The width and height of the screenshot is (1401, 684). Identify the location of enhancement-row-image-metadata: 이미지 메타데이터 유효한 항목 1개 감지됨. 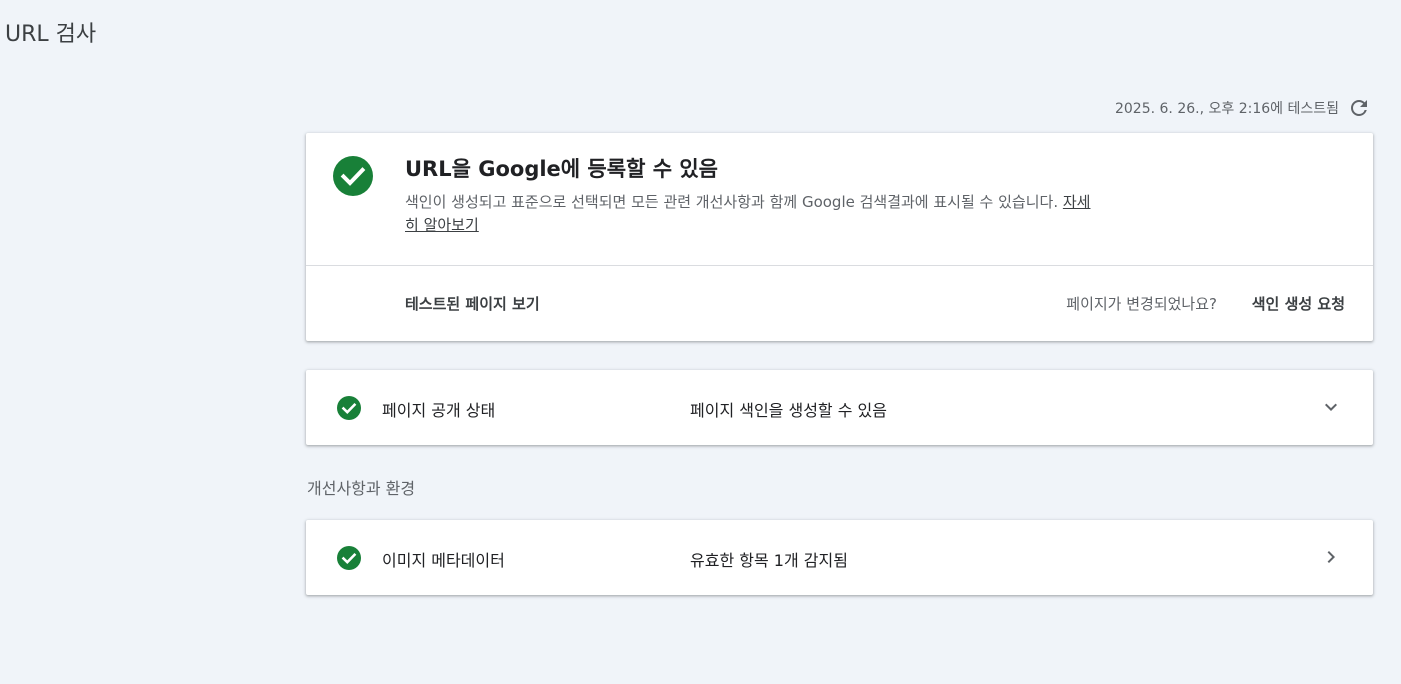
(839, 557).